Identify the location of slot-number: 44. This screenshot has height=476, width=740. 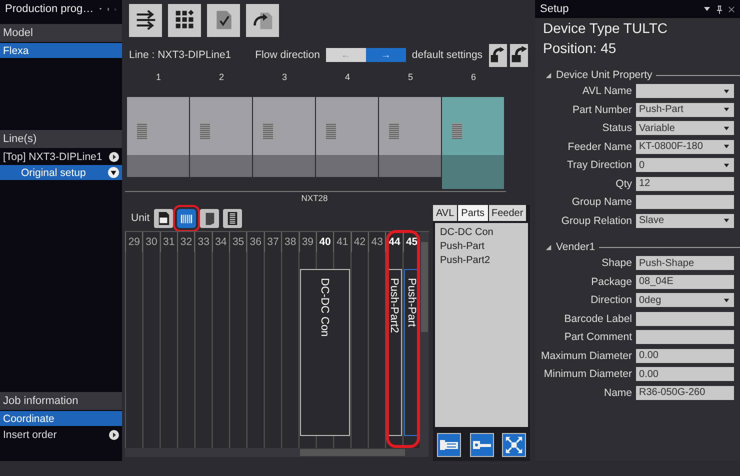
(394, 242).